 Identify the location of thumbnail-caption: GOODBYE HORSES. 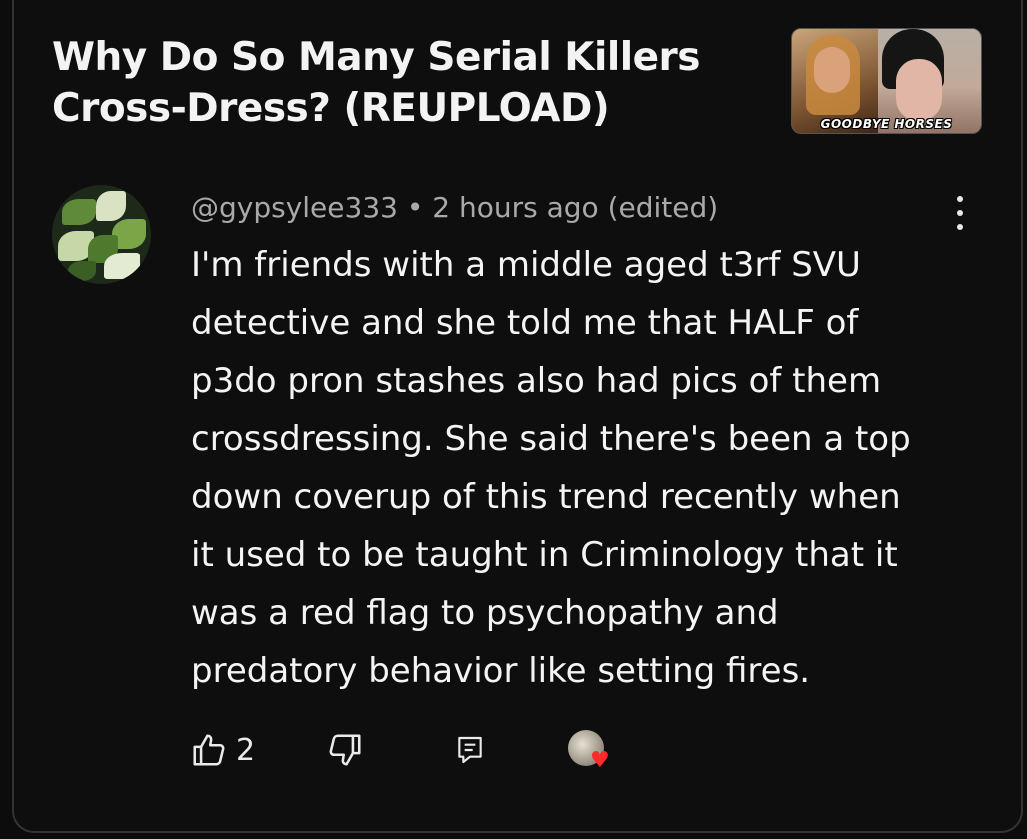
(886, 124).